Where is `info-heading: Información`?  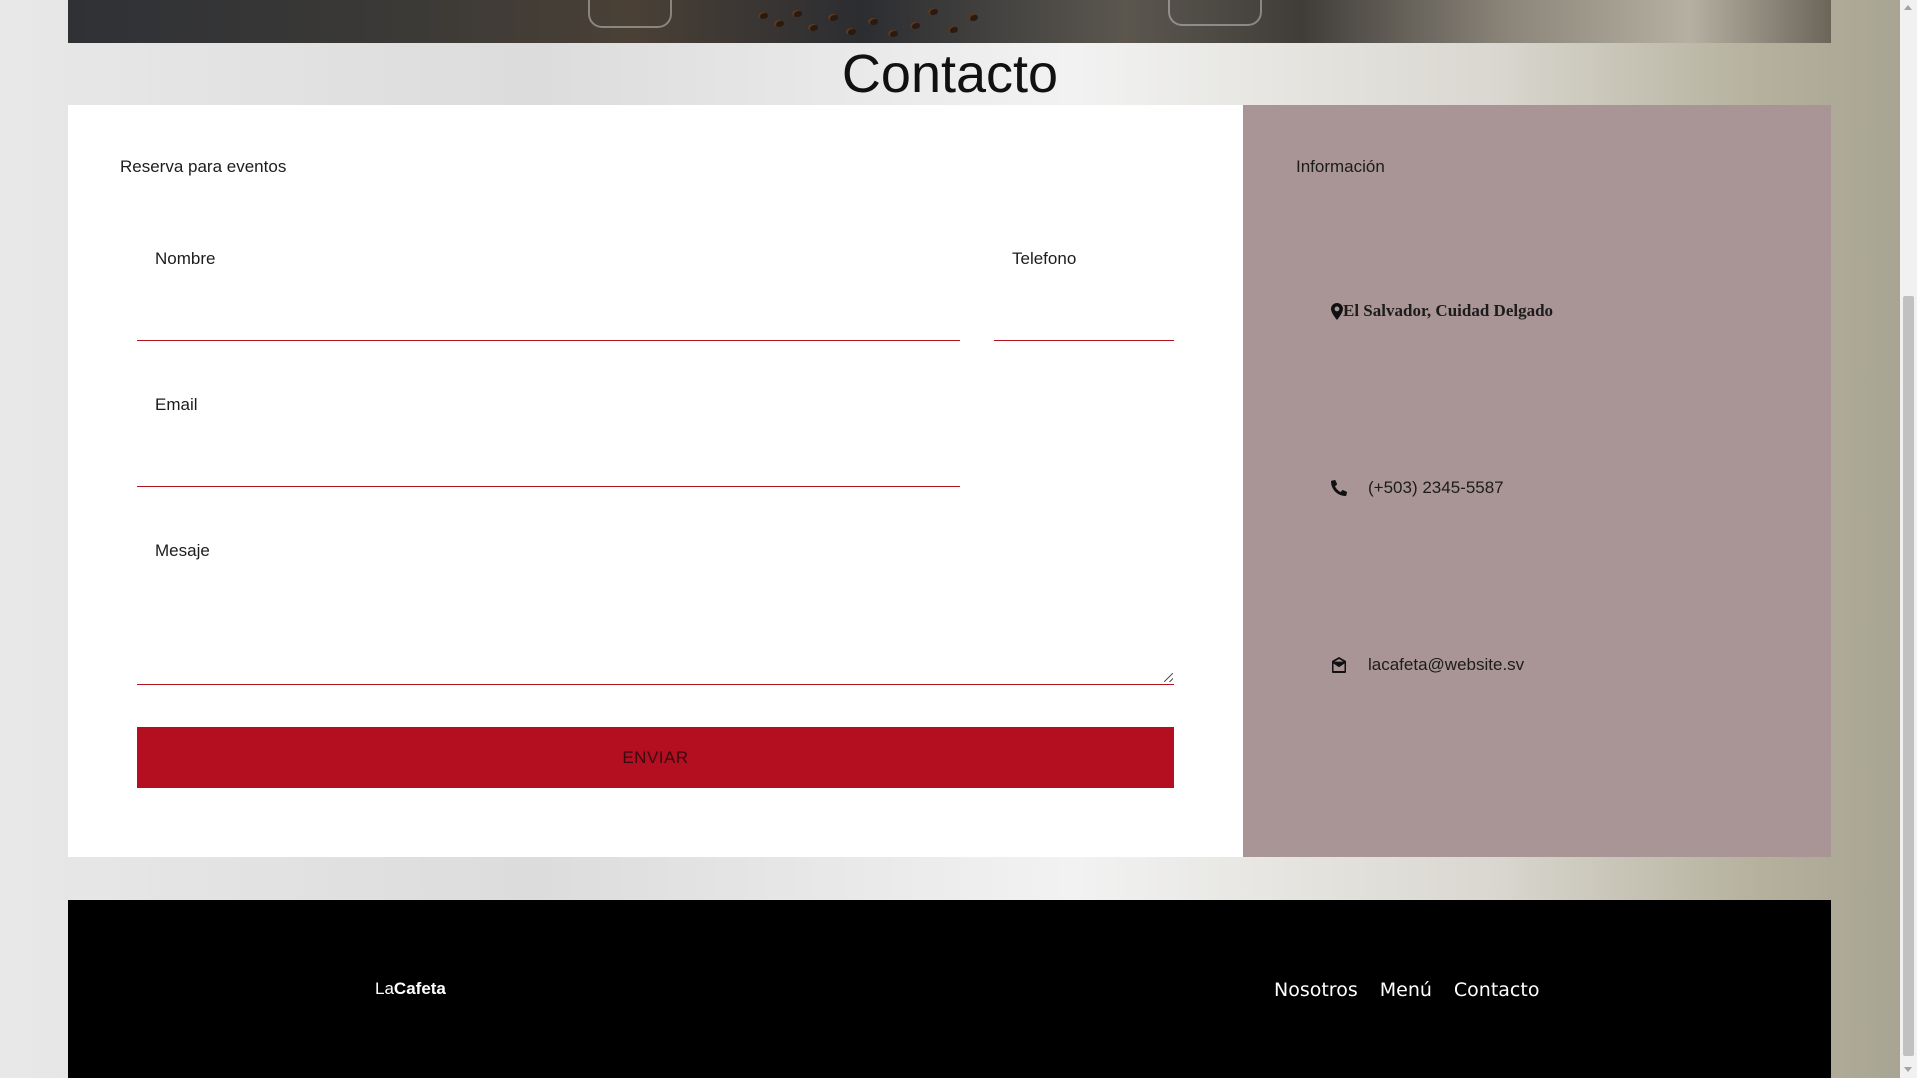 info-heading: Información is located at coordinates (1340, 166).